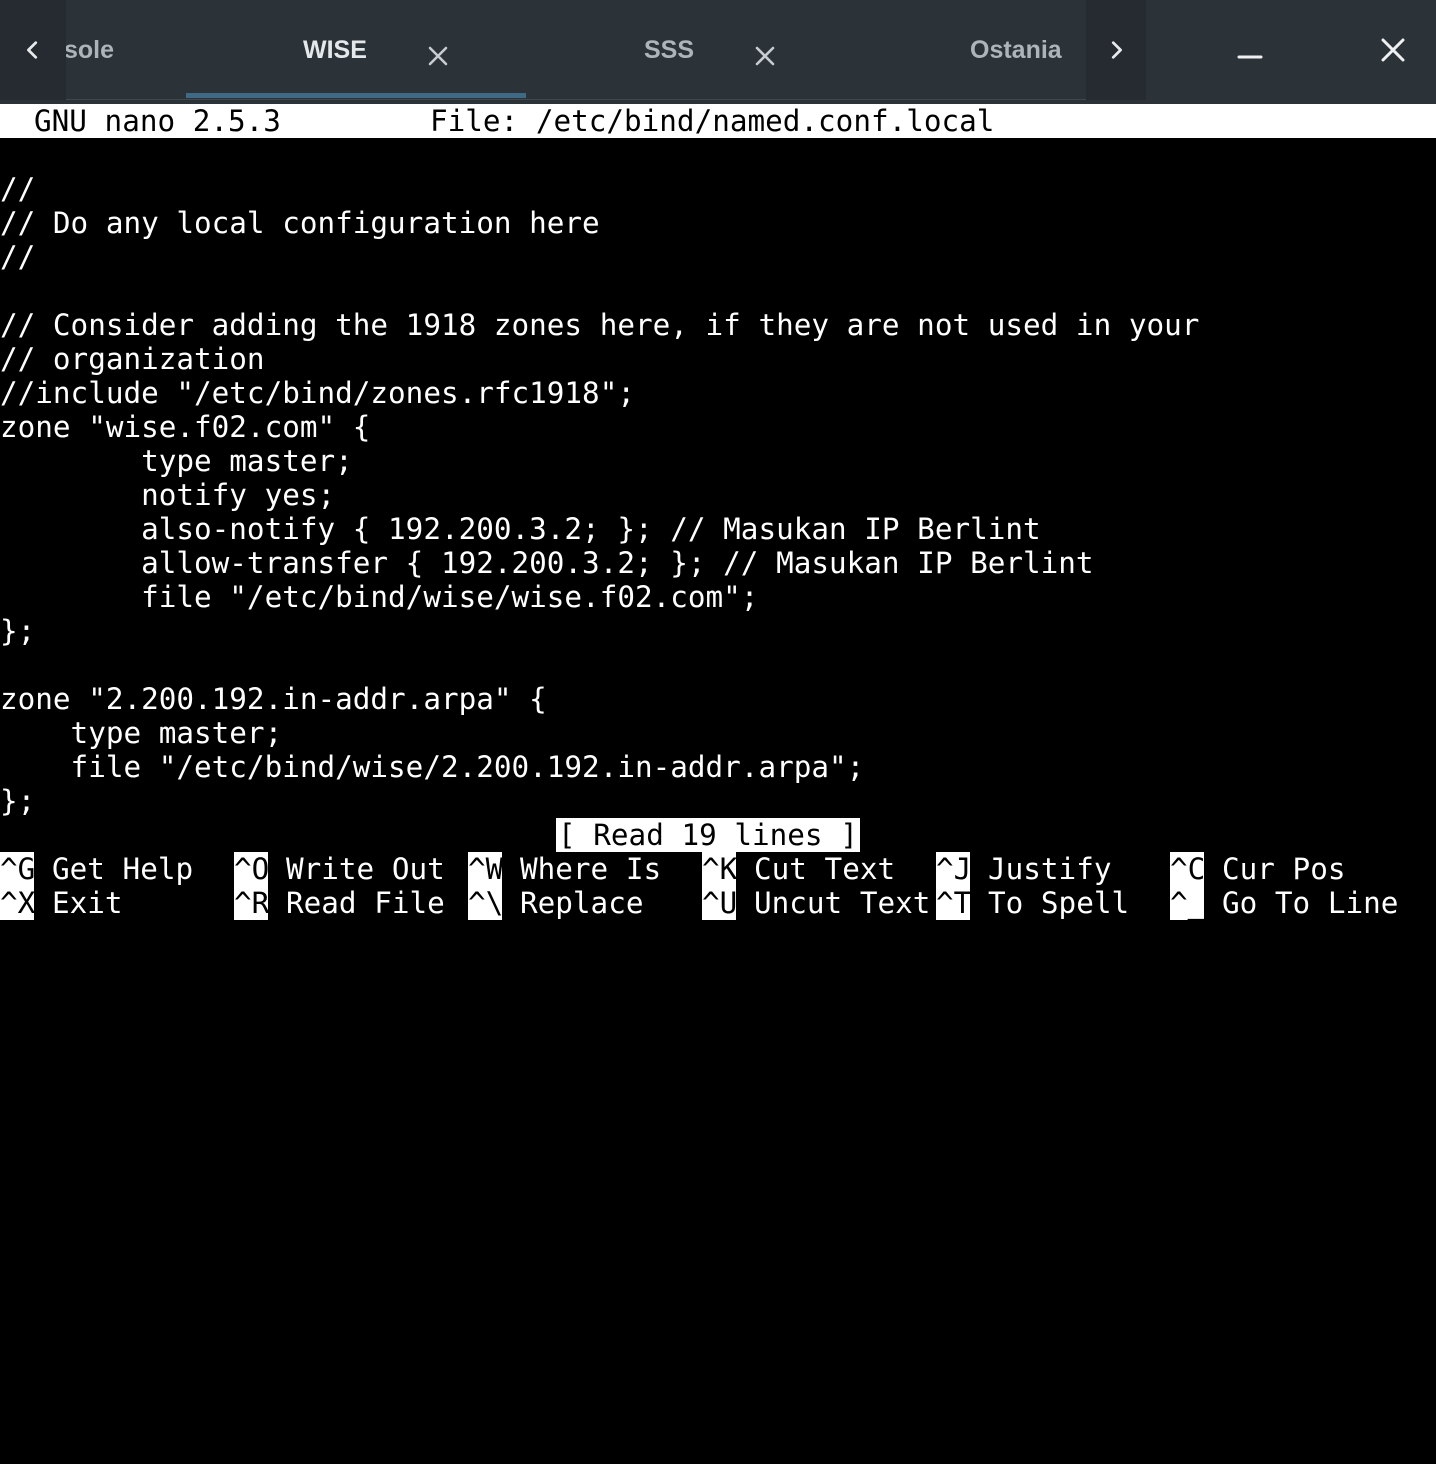 The height and width of the screenshot is (1464, 1436). What do you see at coordinates (1016, 50) in the screenshot?
I see `tab-ostania: Ostania` at bounding box center [1016, 50].